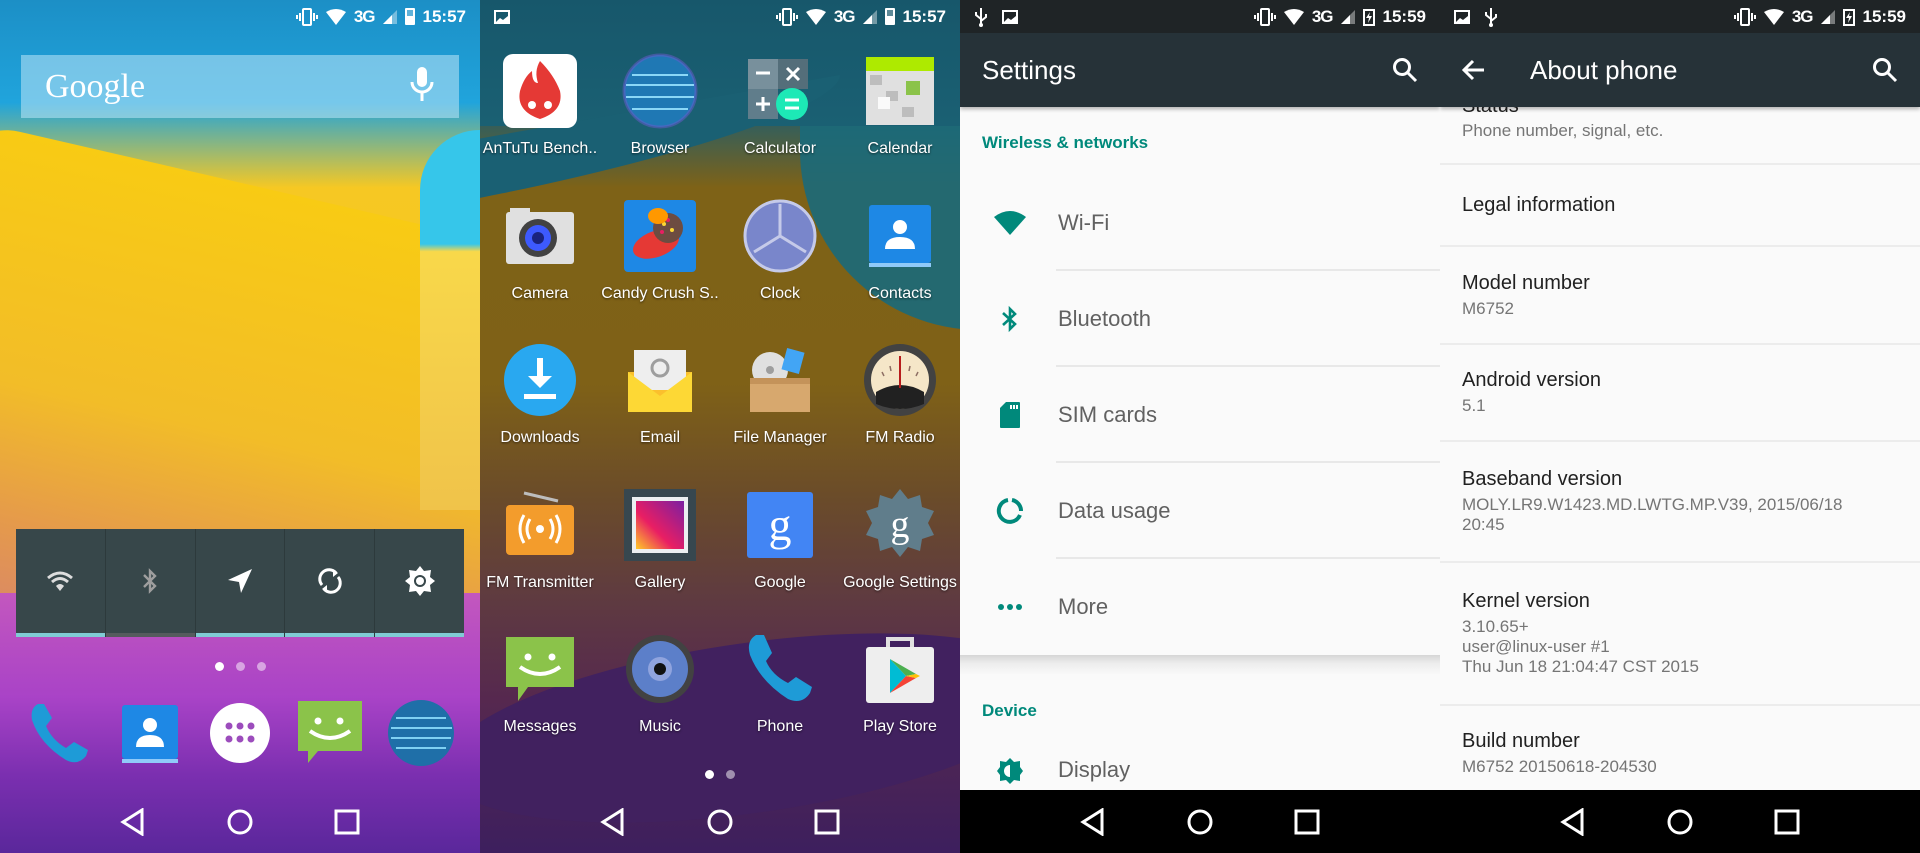 Image resolution: width=1920 pixels, height=853 pixels. What do you see at coordinates (660, 409) in the screenshot?
I see `app-email: Email` at bounding box center [660, 409].